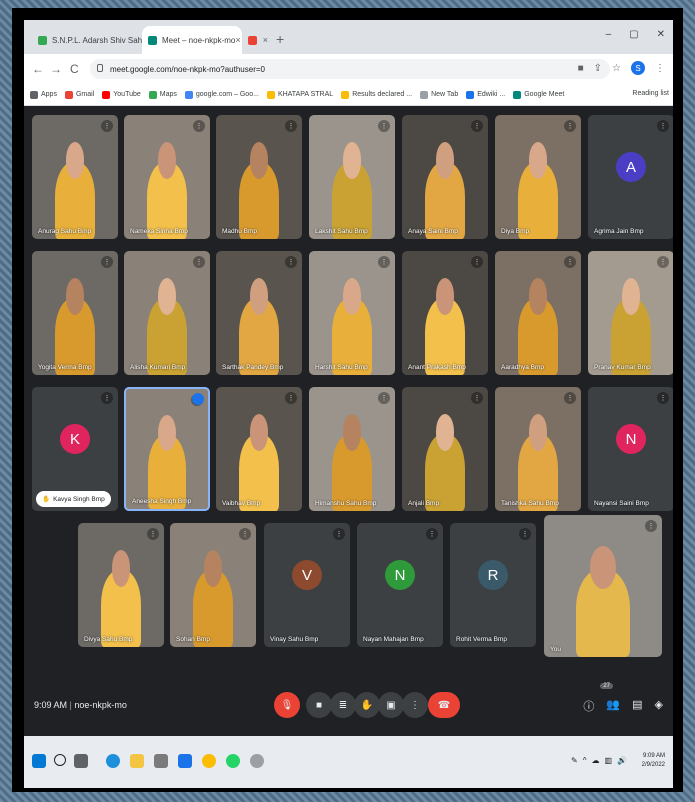 The width and height of the screenshot is (695, 802). Describe the element at coordinates (199, 40) in the screenshot. I see `tab-label: Meet – noe-nkpk-mo` at that location.